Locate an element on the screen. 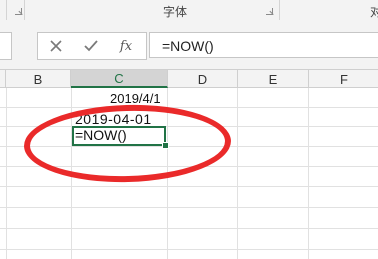 This screenshot has width=378, height=259. cancel-button is located at coordinates (56, 46).